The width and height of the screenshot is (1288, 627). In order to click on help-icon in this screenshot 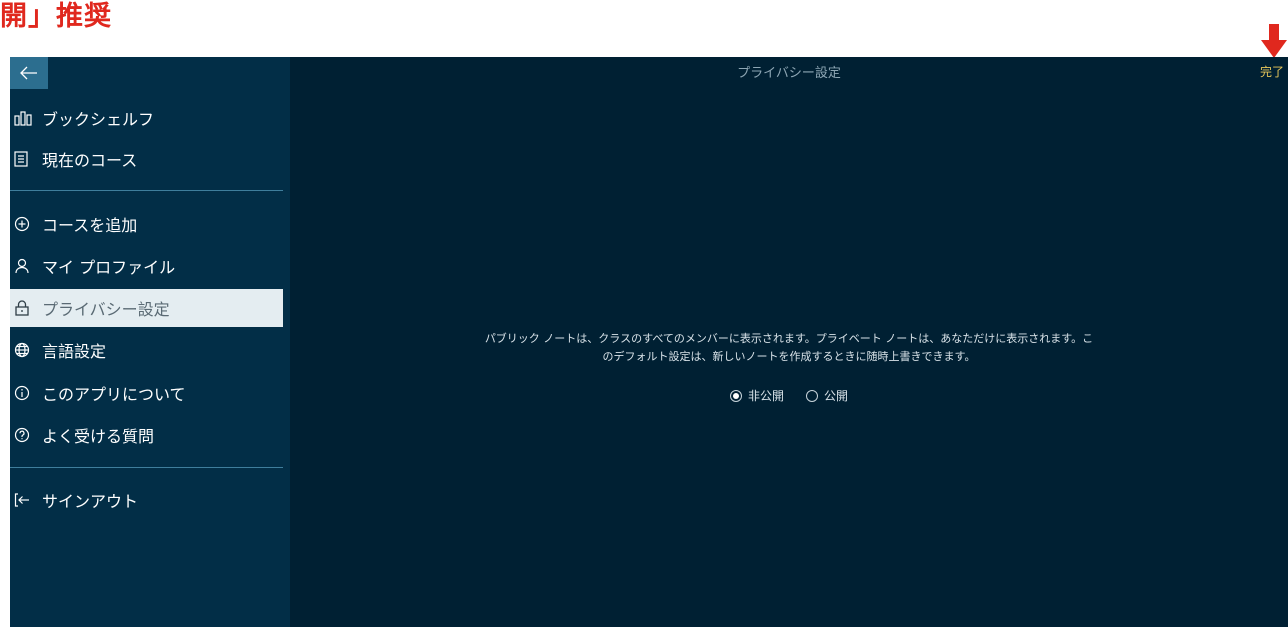, I will do `click(27, 435)`.